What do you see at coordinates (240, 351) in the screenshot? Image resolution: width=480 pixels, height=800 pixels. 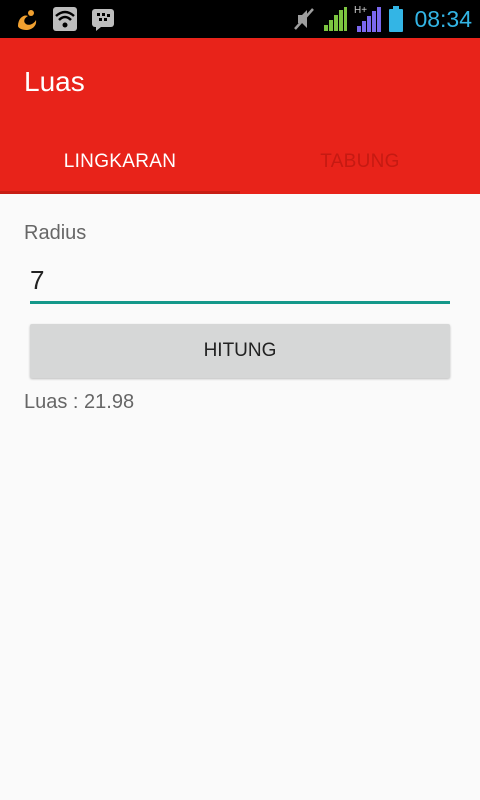 I see `hitung-button: HITUNG` at bounding box center [240, 351].